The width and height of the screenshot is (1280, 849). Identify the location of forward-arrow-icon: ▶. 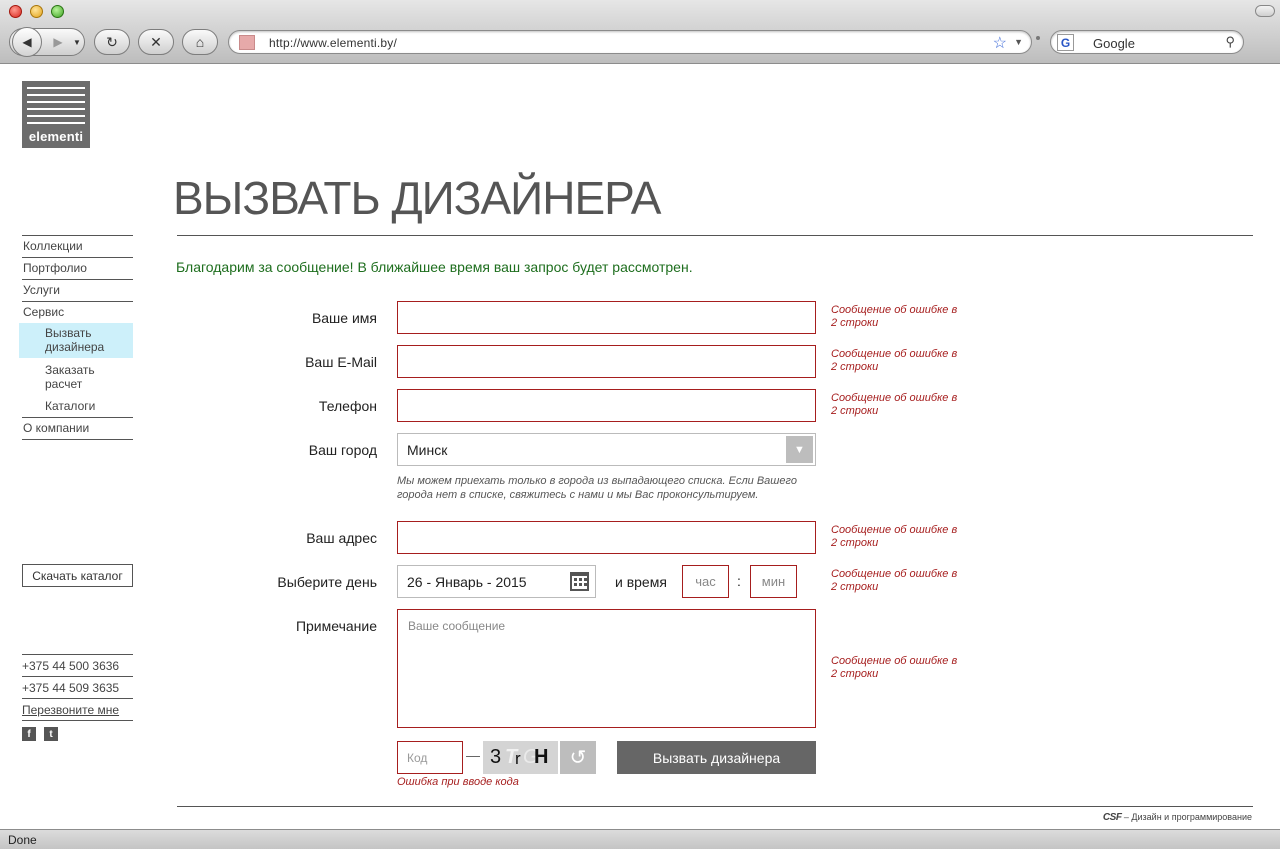
(58, 42).